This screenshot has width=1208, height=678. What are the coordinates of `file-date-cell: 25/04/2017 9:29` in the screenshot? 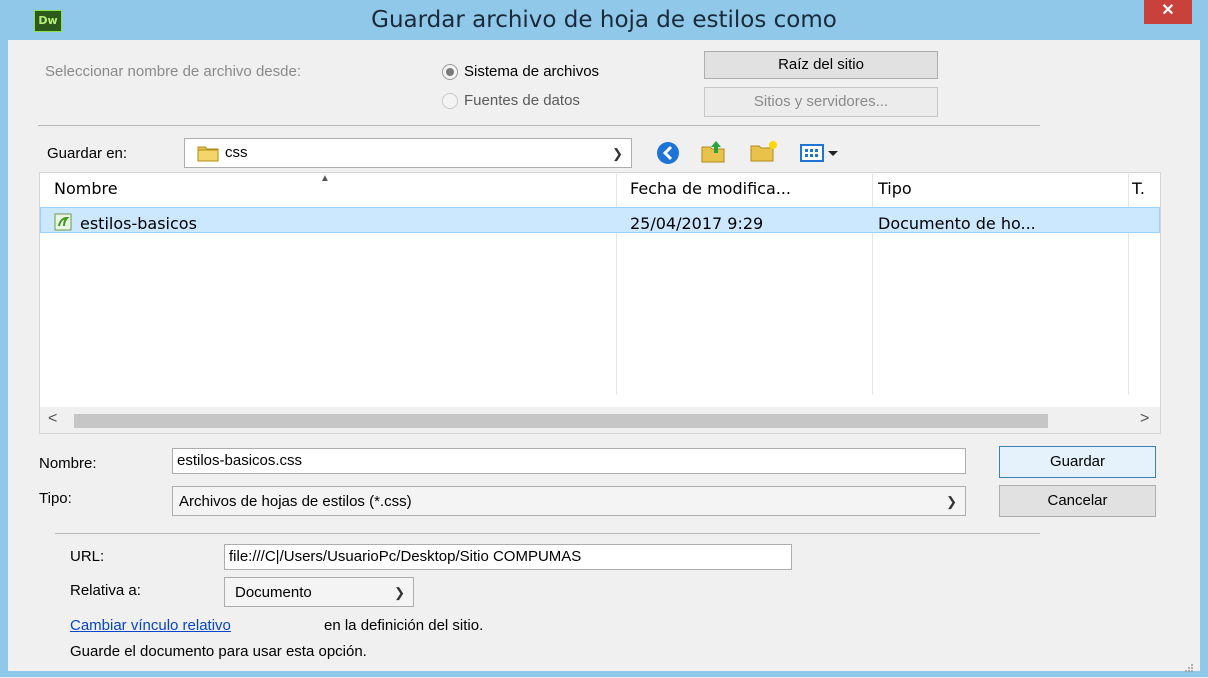 It's located at (697, 223).